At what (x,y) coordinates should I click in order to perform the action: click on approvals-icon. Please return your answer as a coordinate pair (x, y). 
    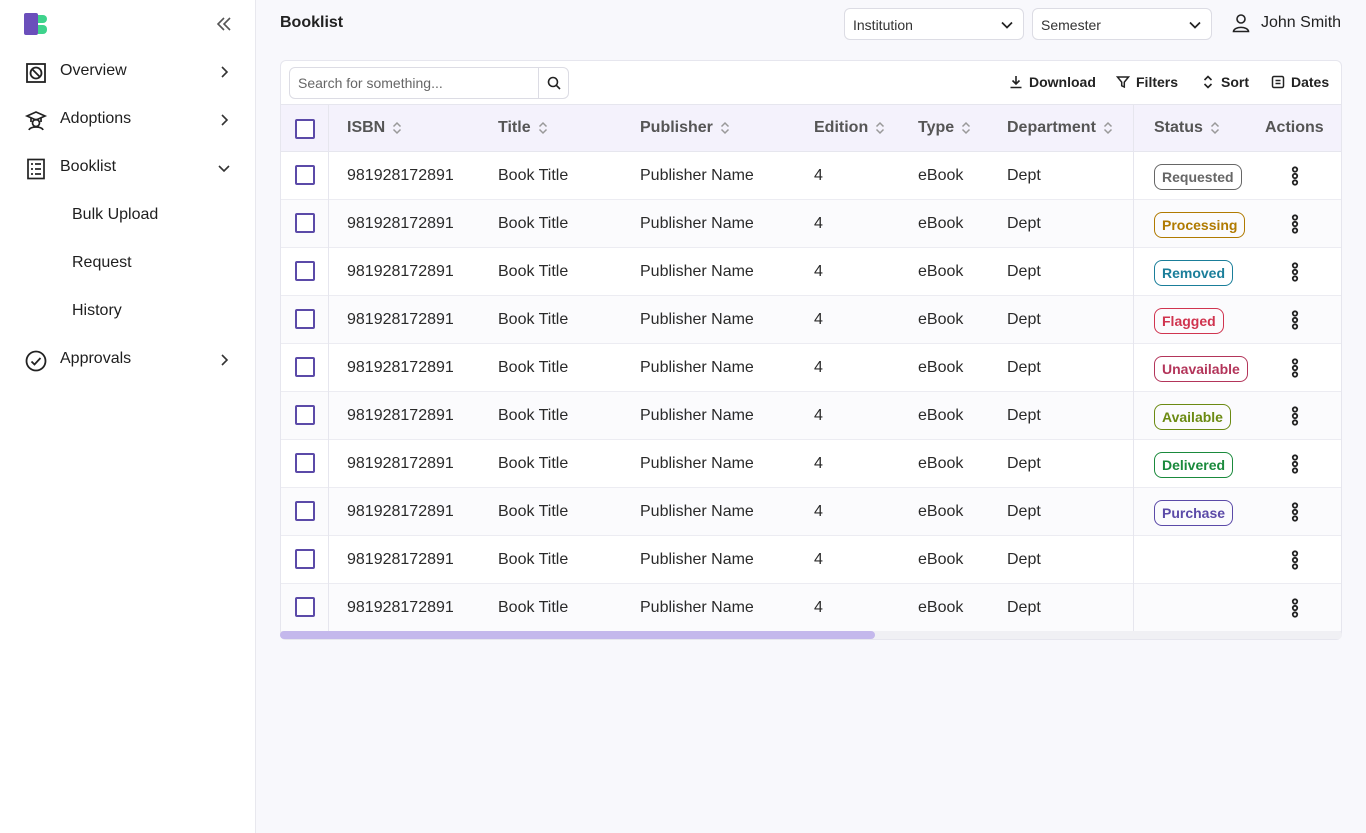
    Looking at the image, I should click on (36, 361).